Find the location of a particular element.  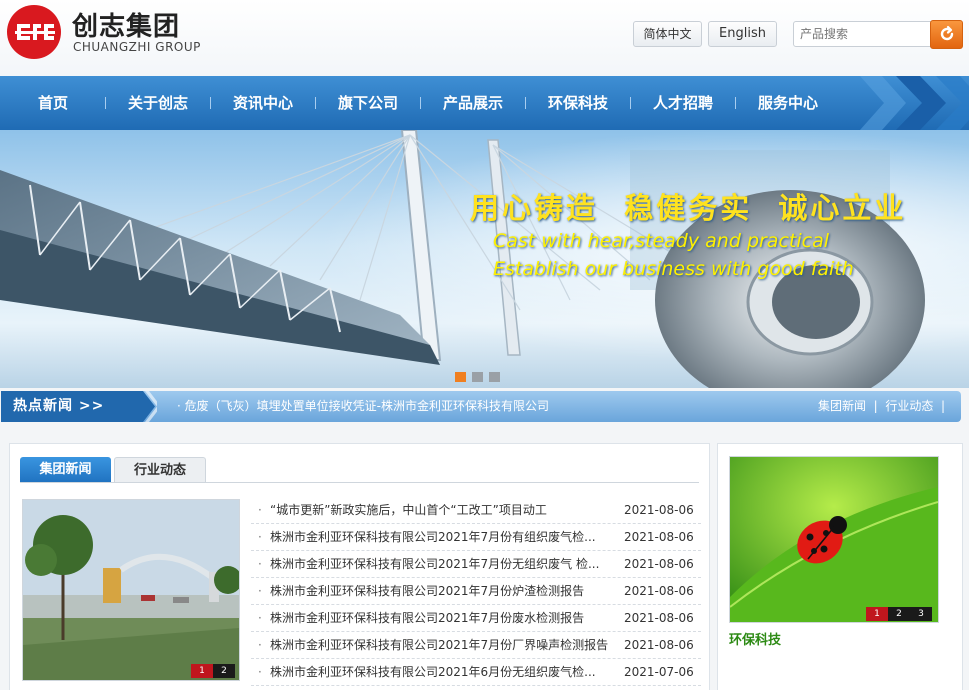

tab-industry-news: 行业动态 is located at coordinates (160, 470).